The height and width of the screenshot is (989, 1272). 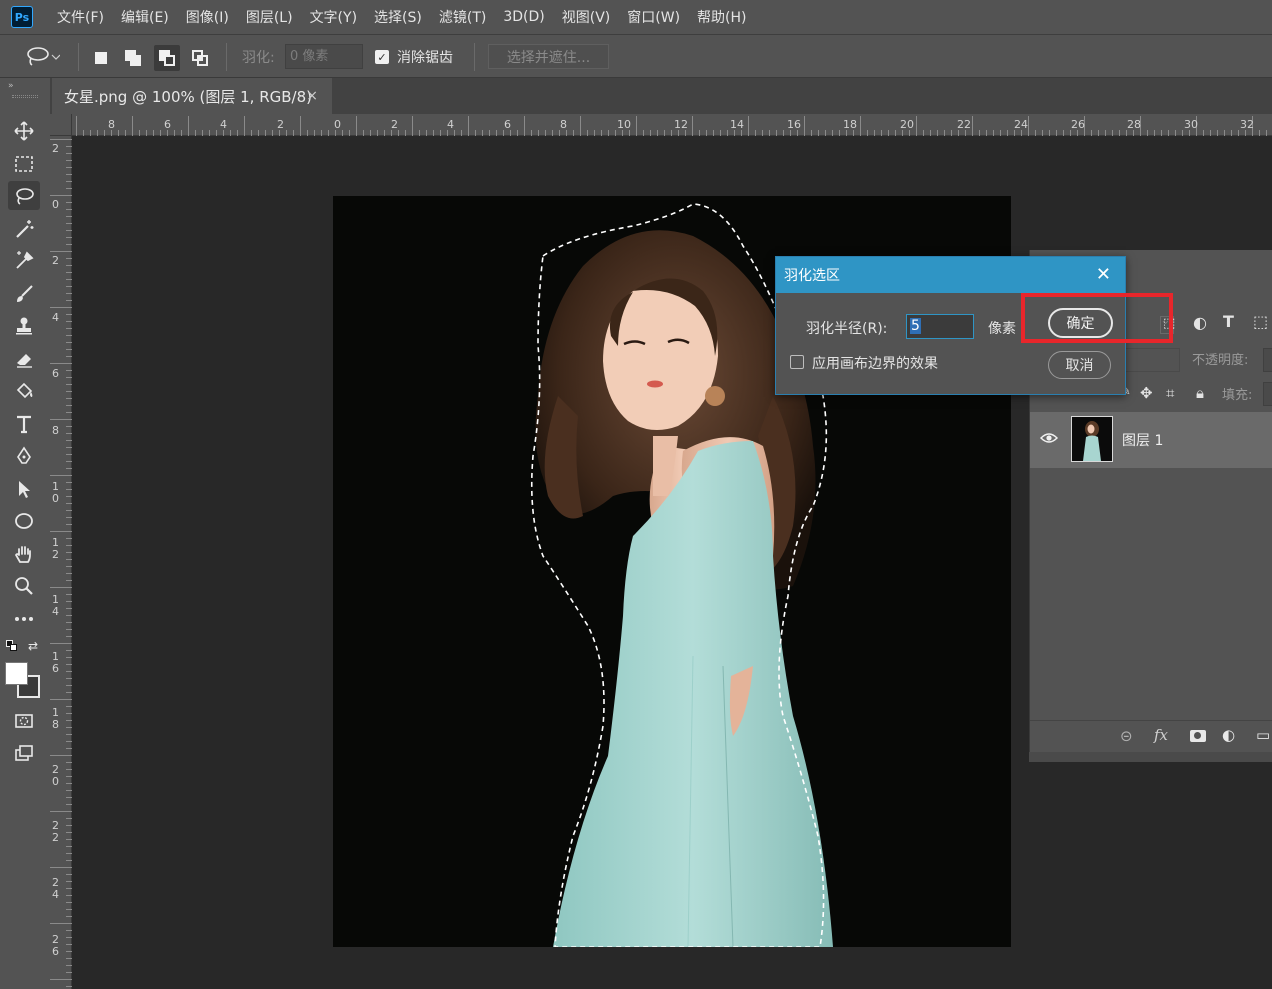 What do you see at coordinates (55, 718) in the screenshot?
I see `ruler-label: 18` at bounding box center [55, 718].